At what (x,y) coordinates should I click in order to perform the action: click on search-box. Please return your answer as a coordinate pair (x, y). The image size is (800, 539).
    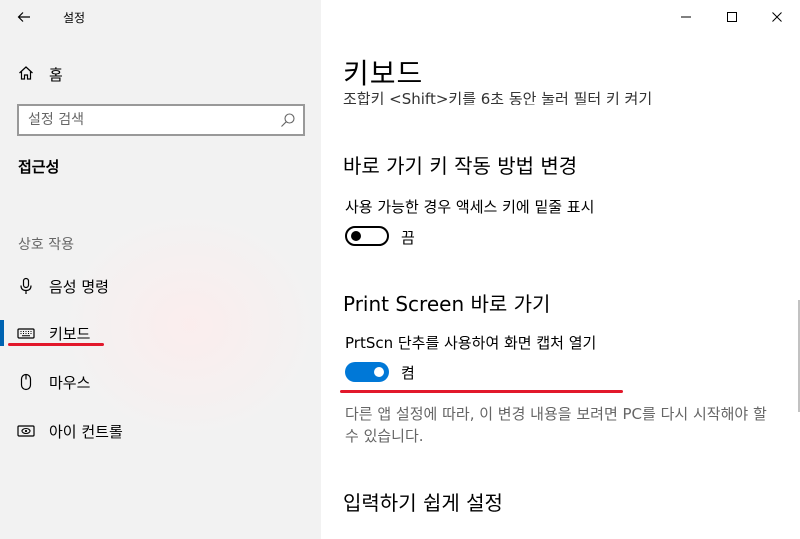
    Looking at the image, I should click on (161, 120).